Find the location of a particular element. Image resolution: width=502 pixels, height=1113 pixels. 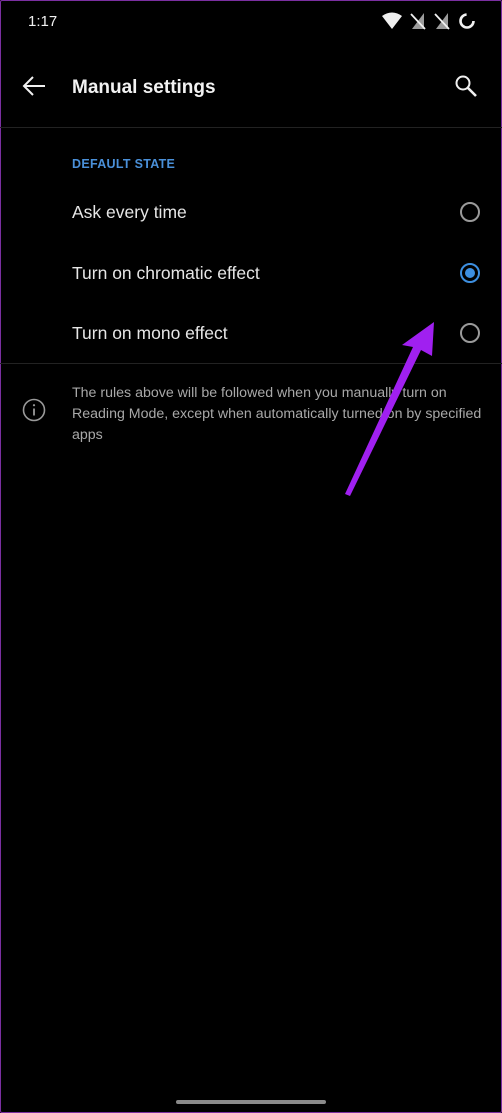

back-arrow-icon is located at coordinates (34, 88).